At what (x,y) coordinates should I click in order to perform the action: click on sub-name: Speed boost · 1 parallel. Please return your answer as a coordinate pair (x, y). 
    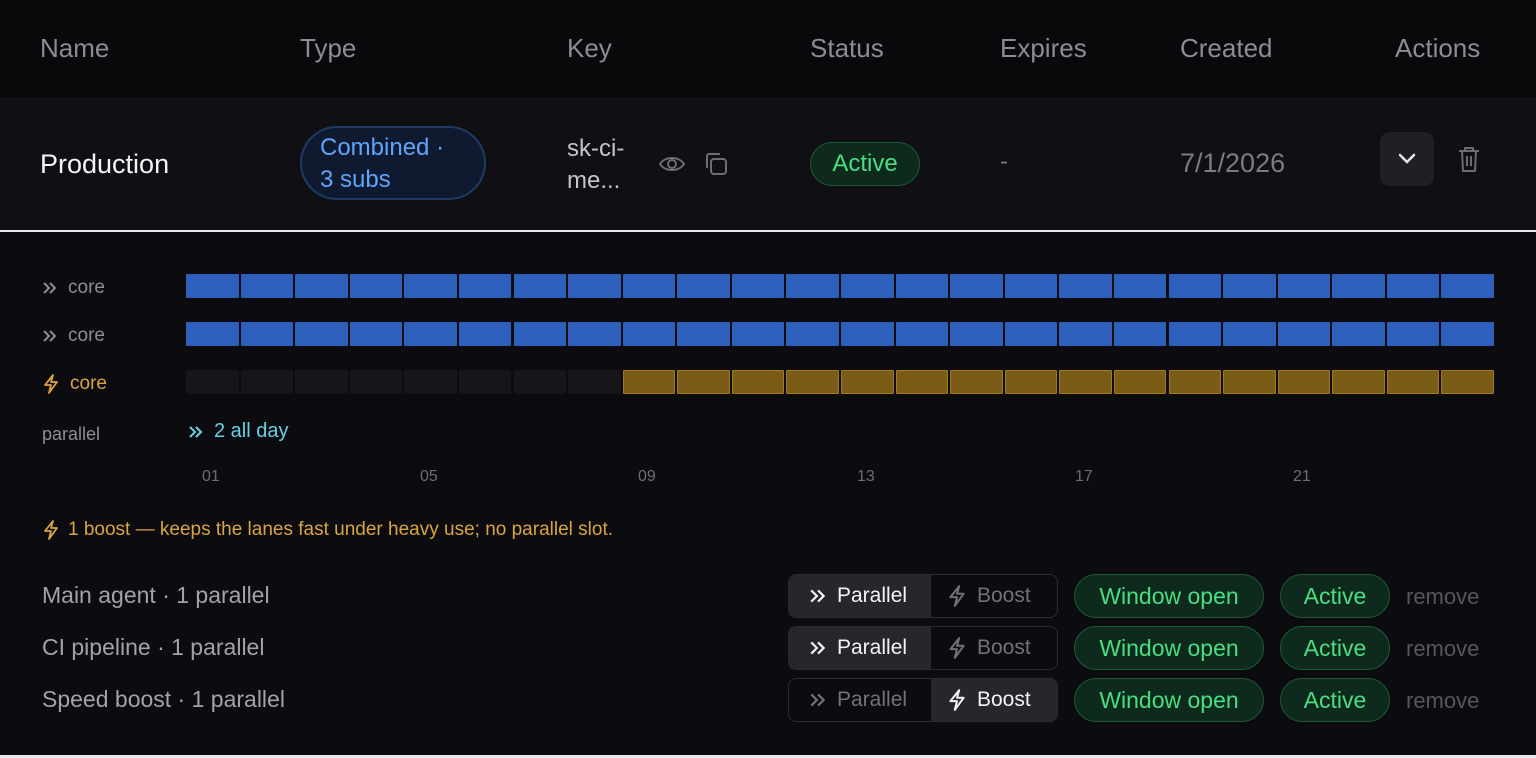
    Looking at the image, I should click on (163, 699).